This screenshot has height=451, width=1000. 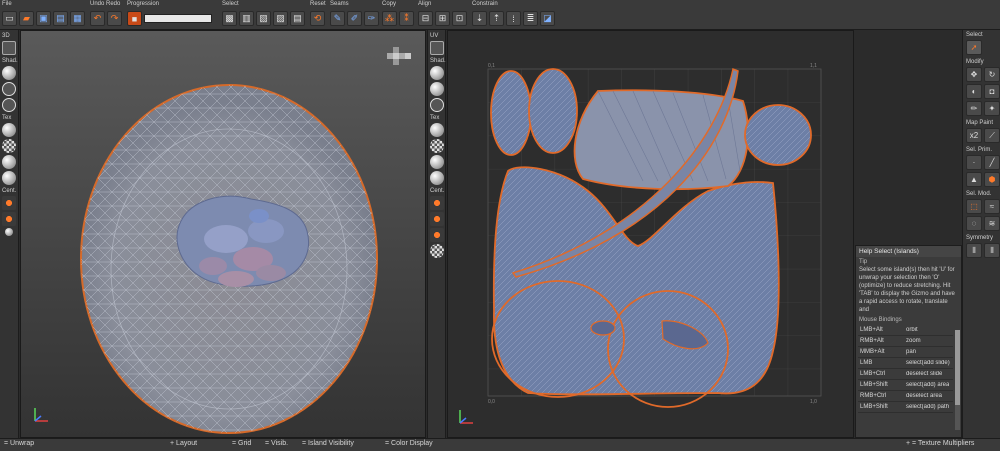 I want to click on grid-section: = Grid, so click(x=241, y=443).